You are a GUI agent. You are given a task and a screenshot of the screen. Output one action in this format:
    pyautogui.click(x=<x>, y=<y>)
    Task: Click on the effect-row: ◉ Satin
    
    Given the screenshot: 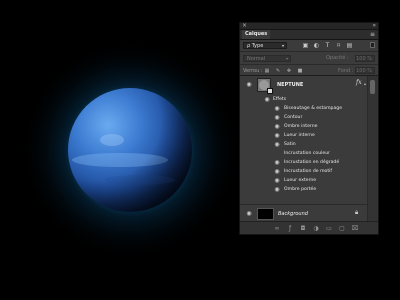 What is the action you would take?
    pyautogui.click(x=304, y=144)
    